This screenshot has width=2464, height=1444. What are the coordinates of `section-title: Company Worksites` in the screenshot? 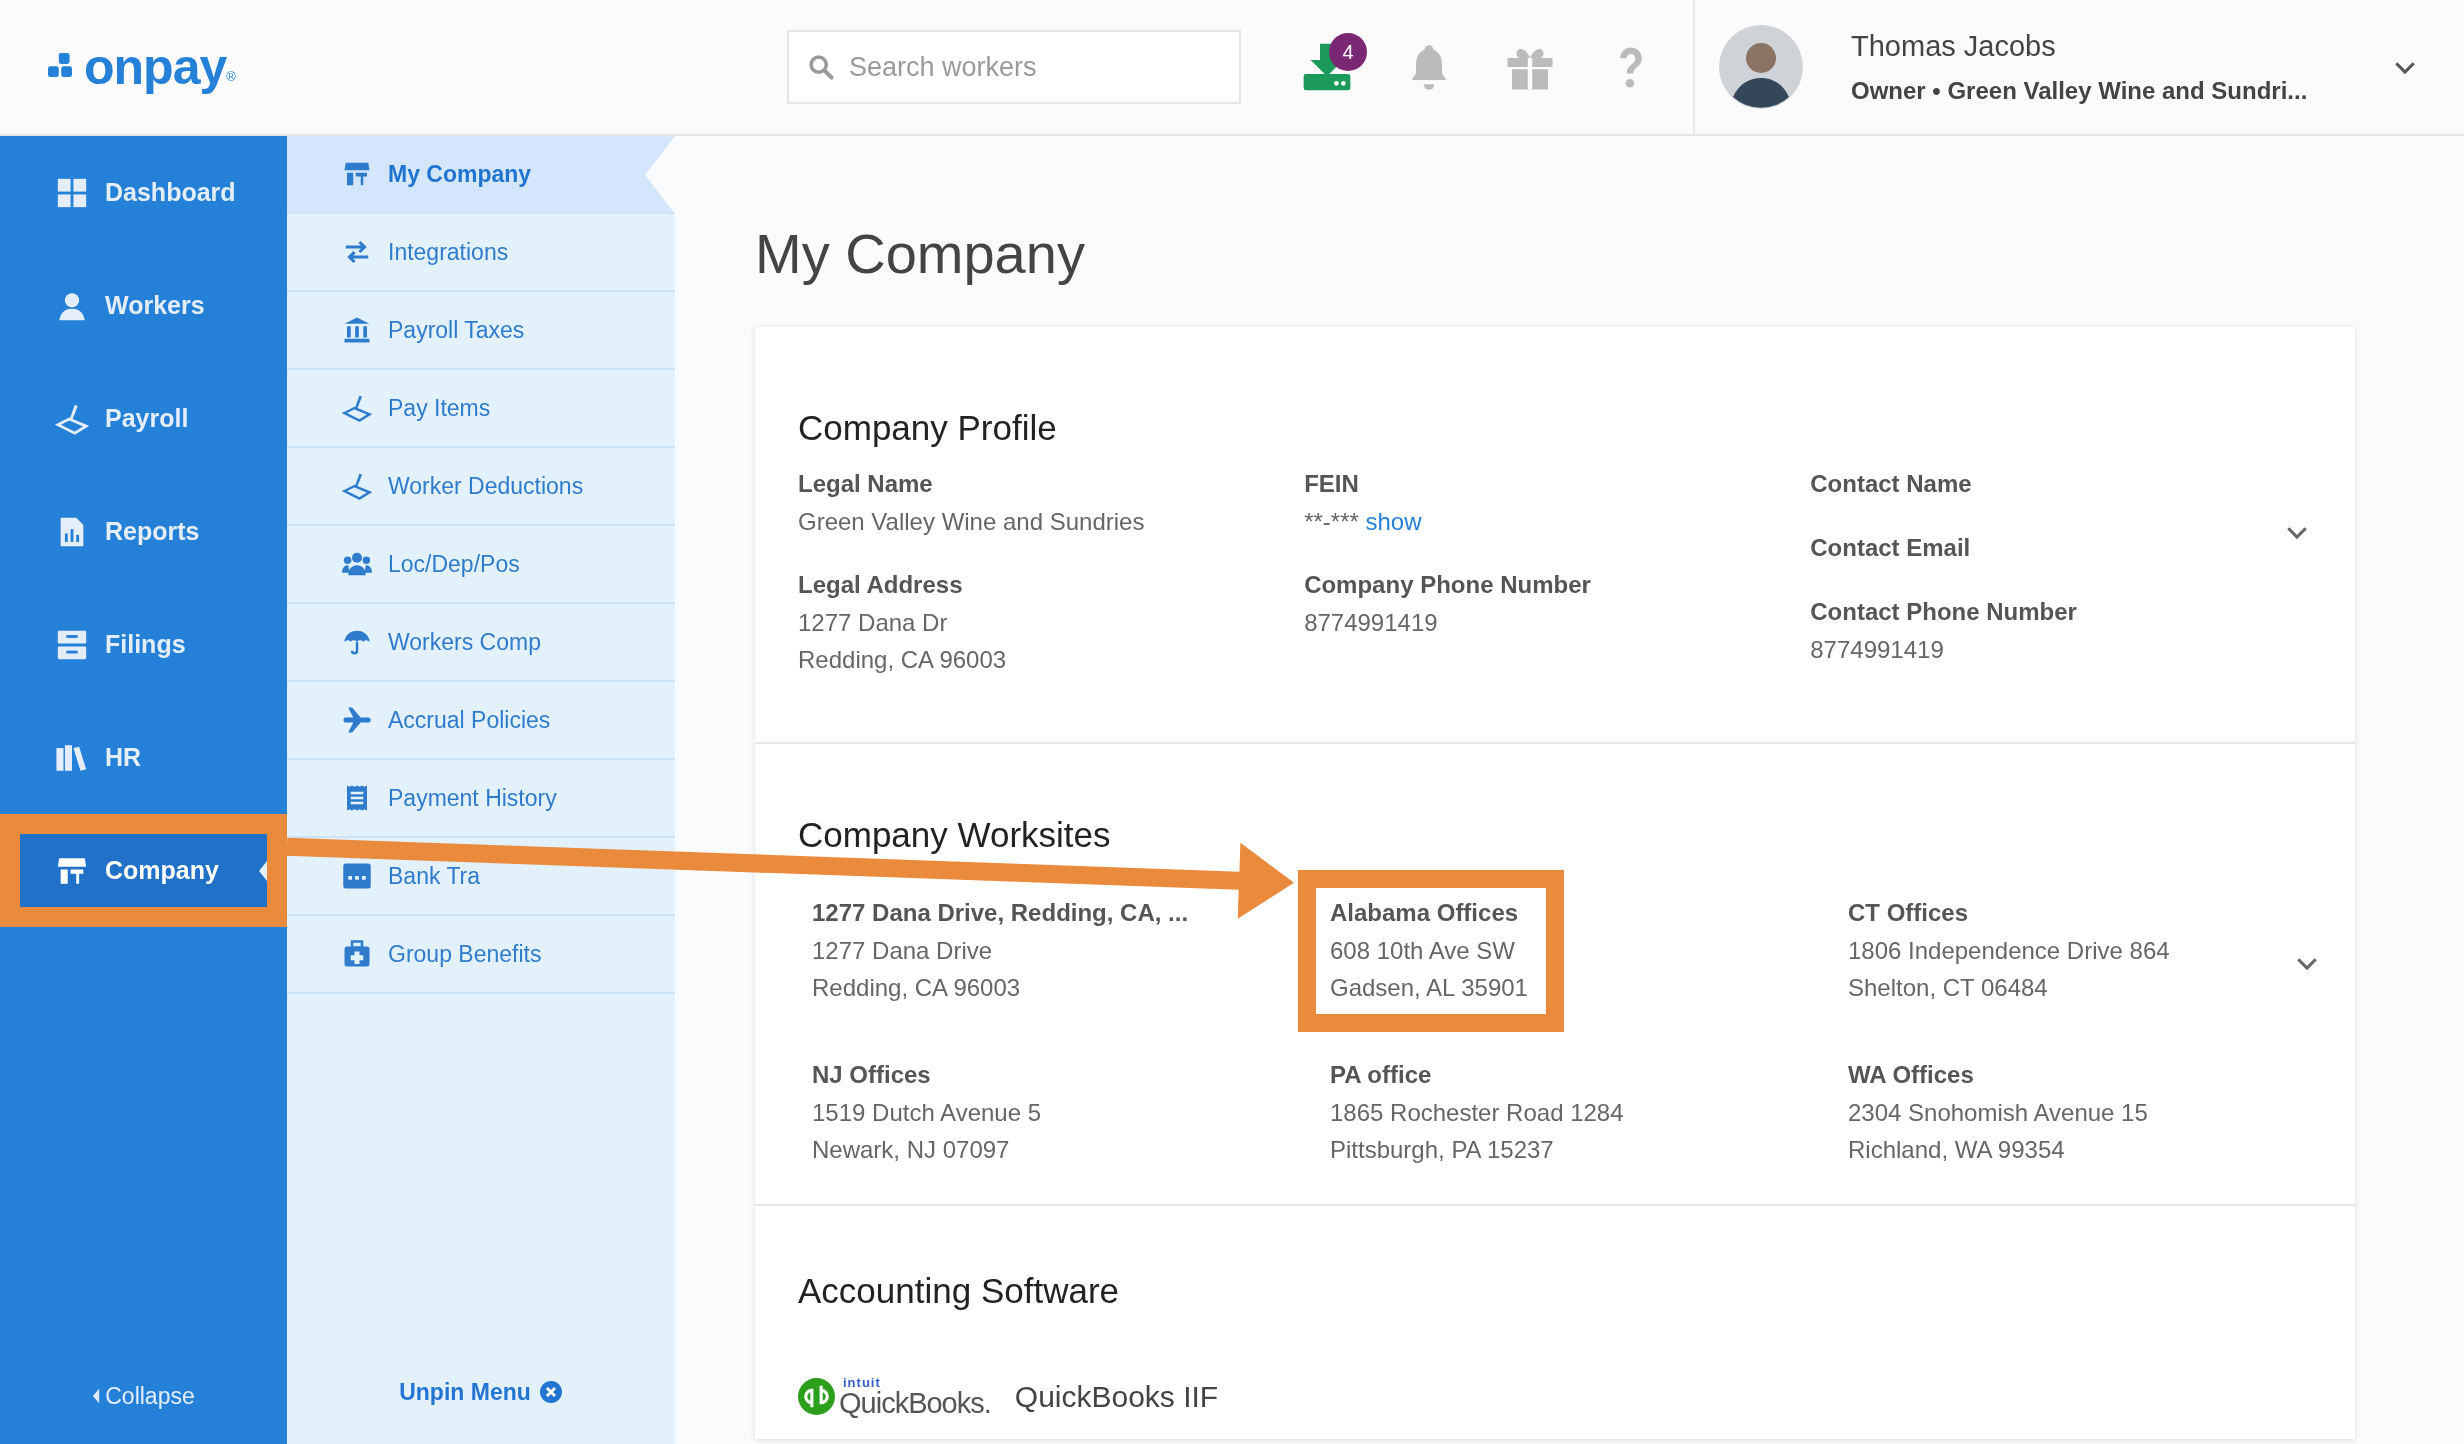 It's located at (955, 835).